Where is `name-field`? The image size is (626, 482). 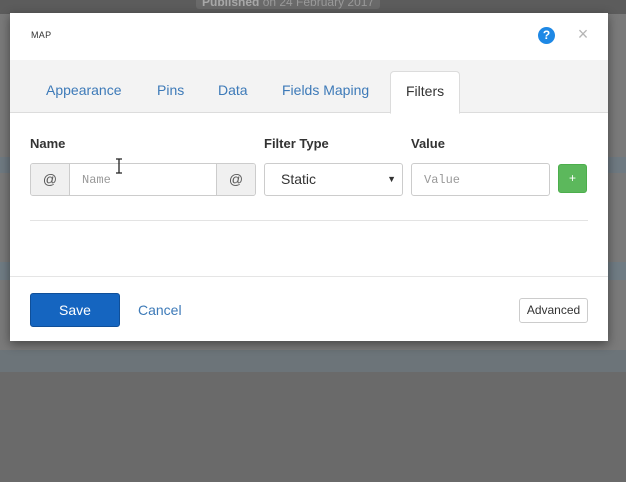 name-field is located at coordinates (144, 179).